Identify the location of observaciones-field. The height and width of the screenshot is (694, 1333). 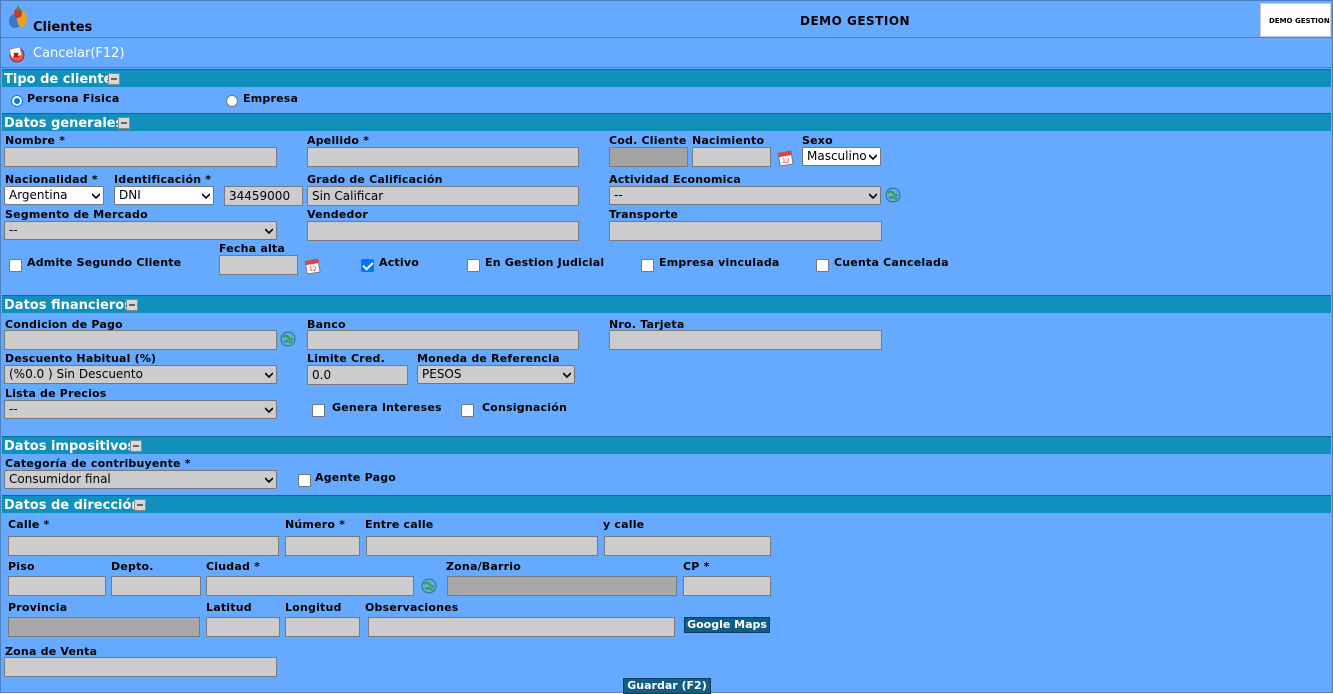
(521, 627).